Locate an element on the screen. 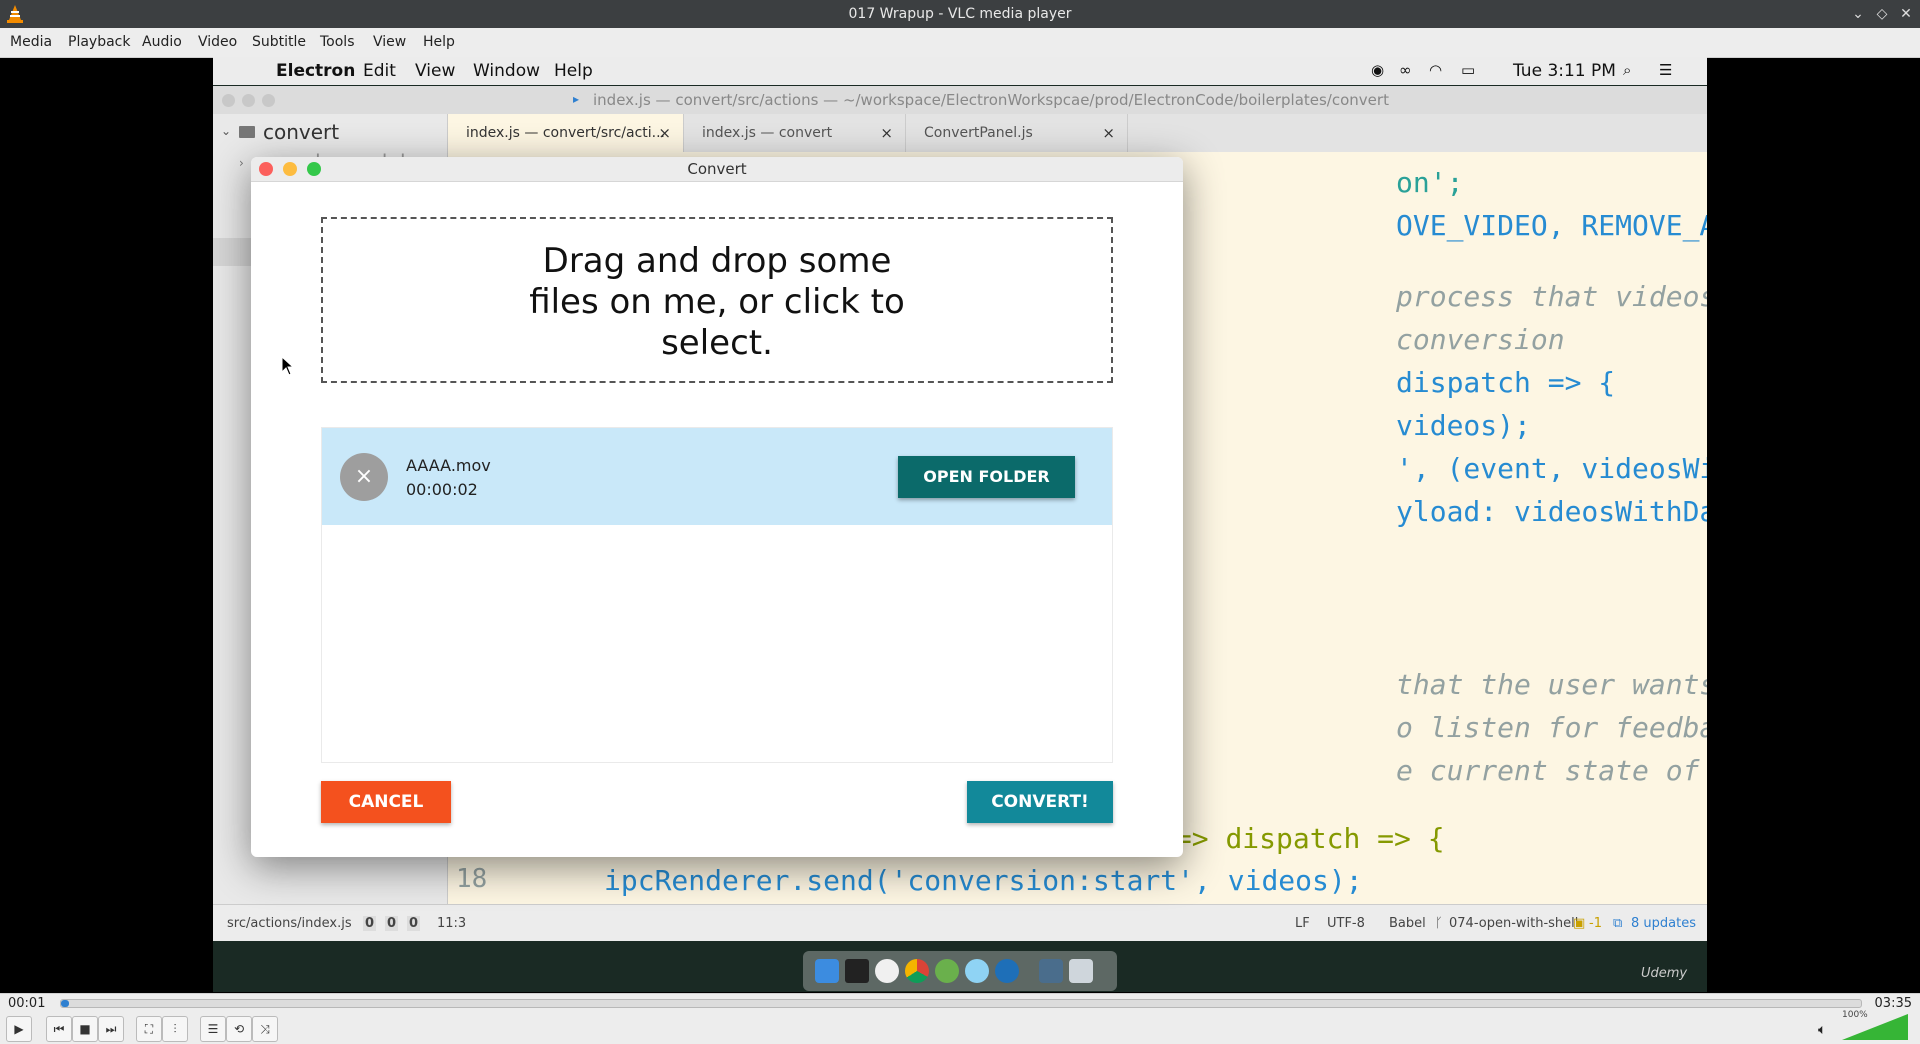 The width and height of the screenshot is (1920, 1044). code-line: e current state of is located at coordinates (1548, 770).